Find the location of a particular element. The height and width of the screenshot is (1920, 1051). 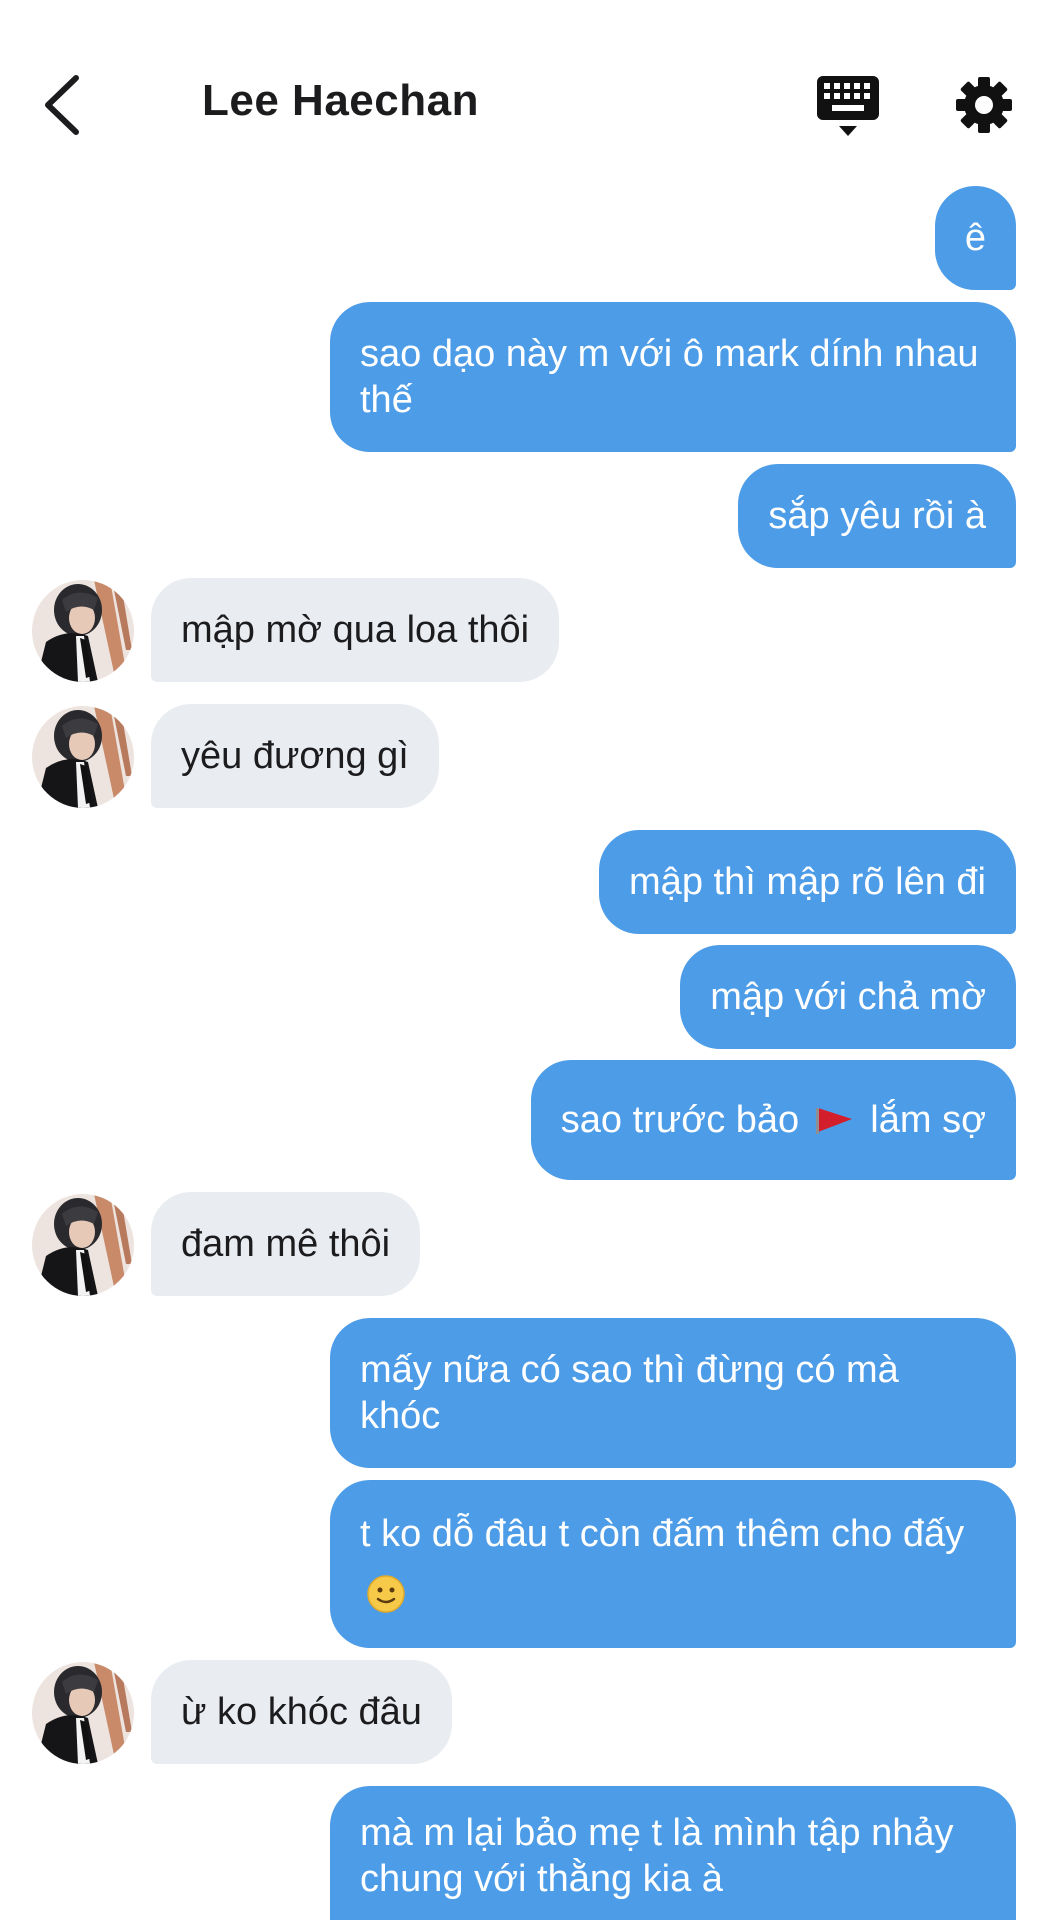

message-bubble-outgoing: mấy nữa có sao thì đừng có mà khóc is located at coordinates (673, 1393).